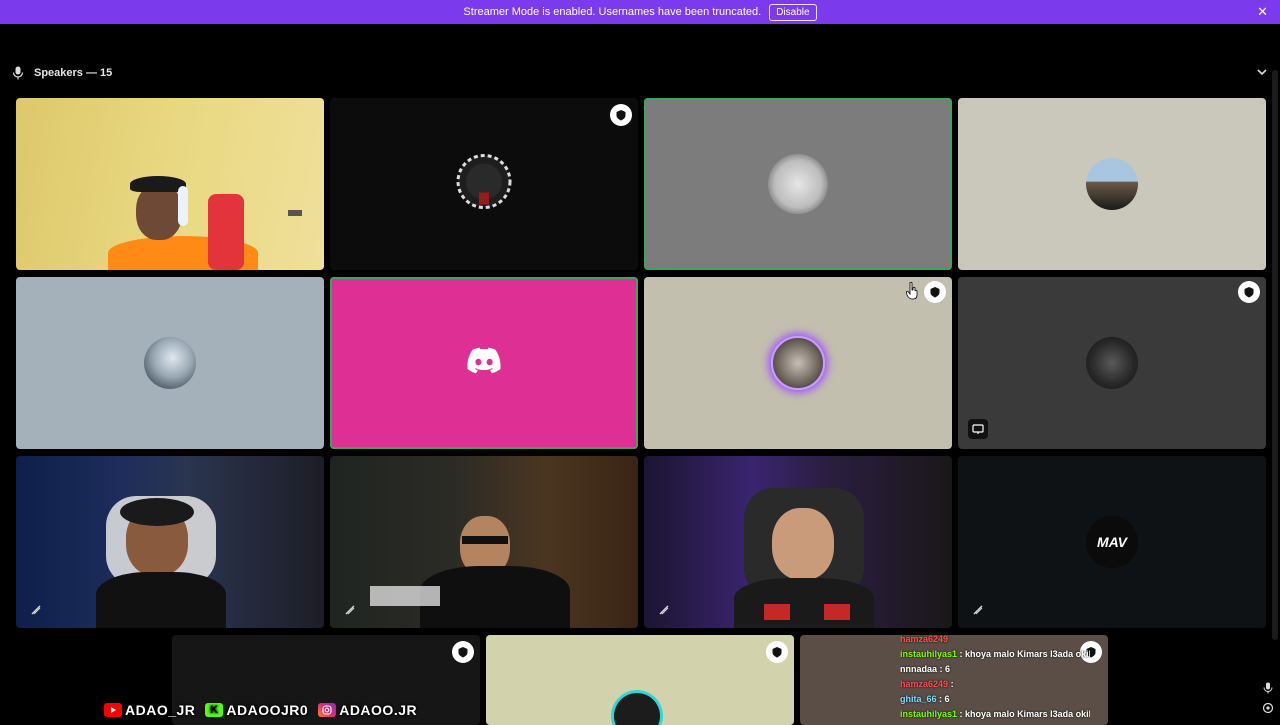 This screenshot has width=1280, height=725. I want to click on avatar: MAV, so click(1112, 542).